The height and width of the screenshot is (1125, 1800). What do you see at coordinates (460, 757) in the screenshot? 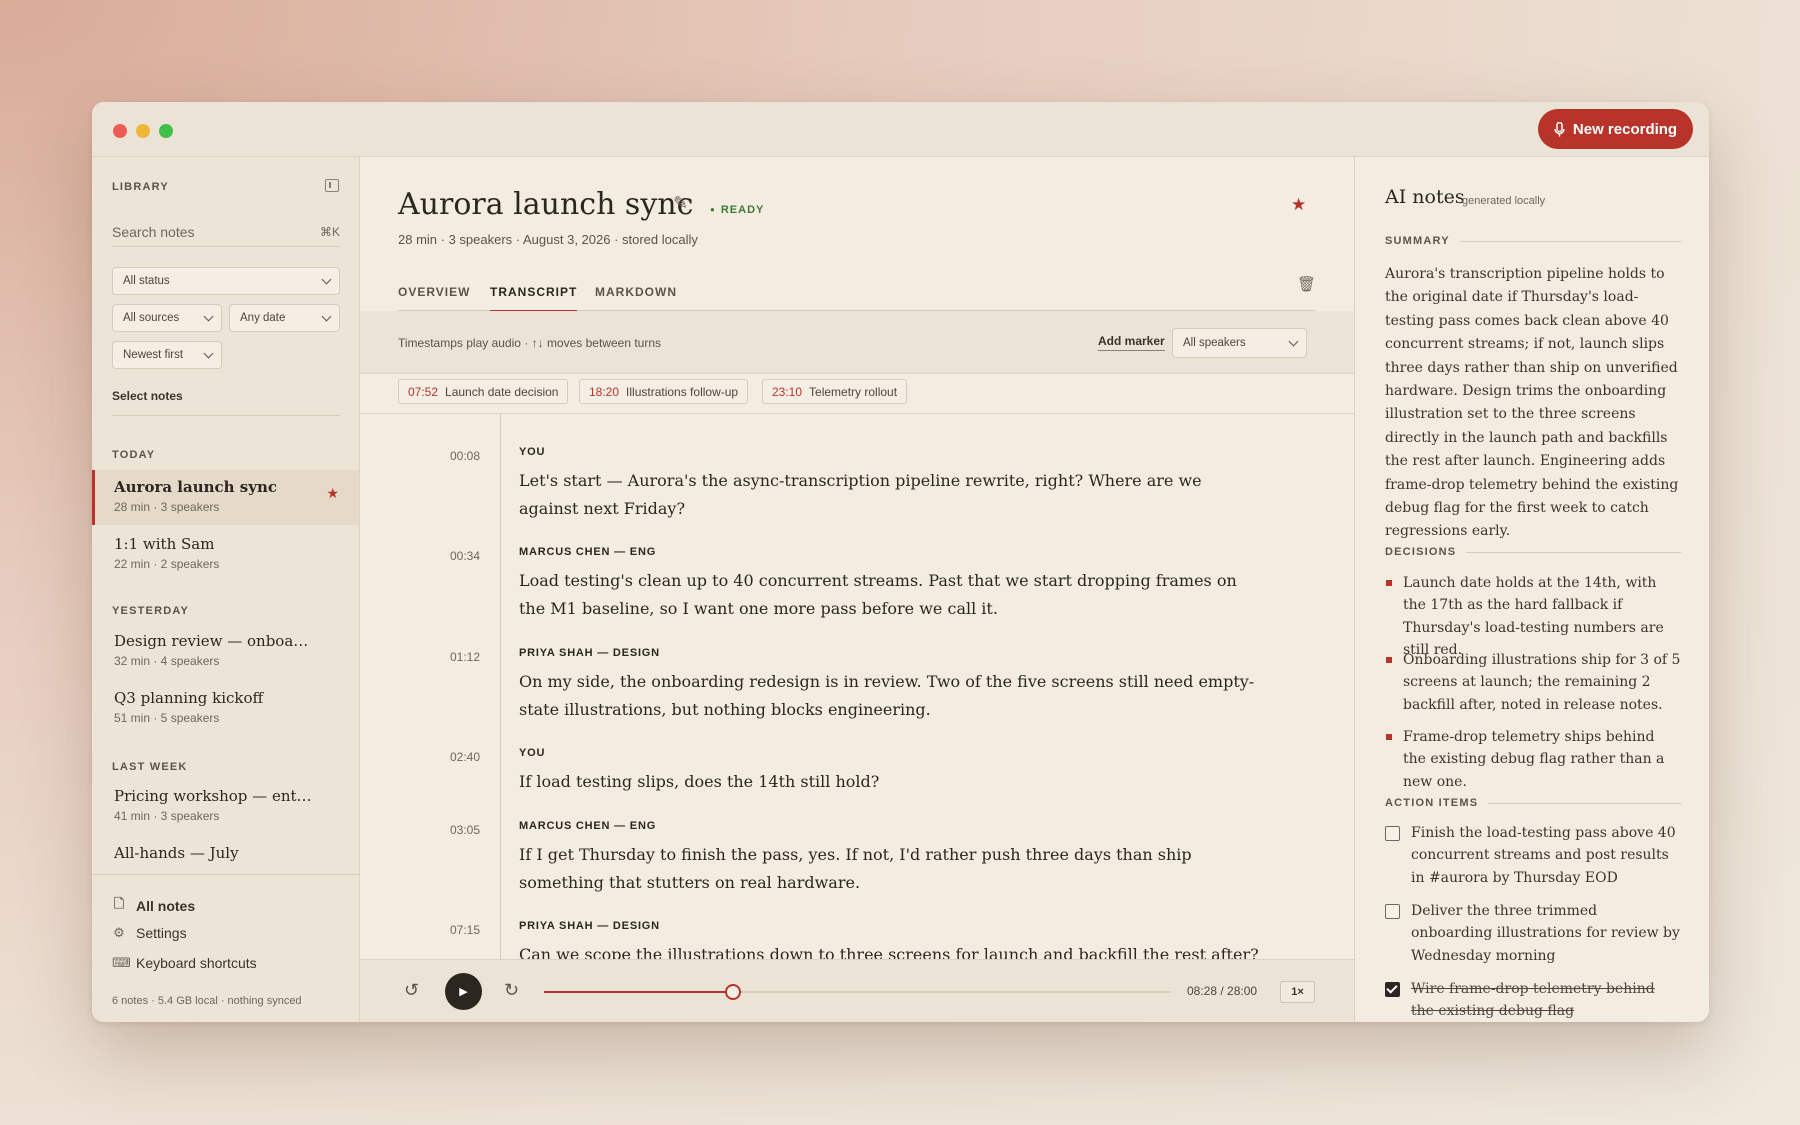
I see `turn-timestamp: 02:40` at bounding box center [460, 757].